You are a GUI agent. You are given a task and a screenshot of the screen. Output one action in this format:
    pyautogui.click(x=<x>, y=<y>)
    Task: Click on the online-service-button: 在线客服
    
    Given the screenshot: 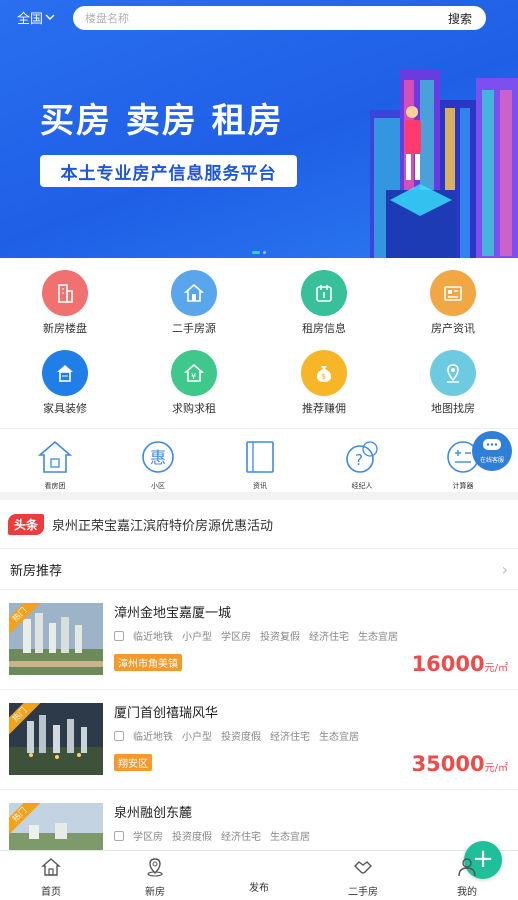 What is the action you would take?
    pyautogui.click(x=492, y=451)
    